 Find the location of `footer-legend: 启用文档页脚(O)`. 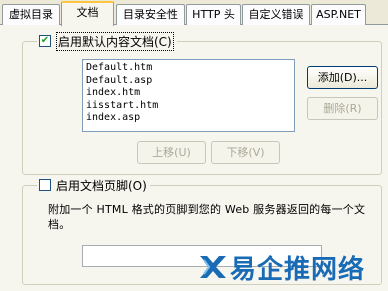

footer-legend: 启用文档页脚(O) is located at coordinates (93, 185).